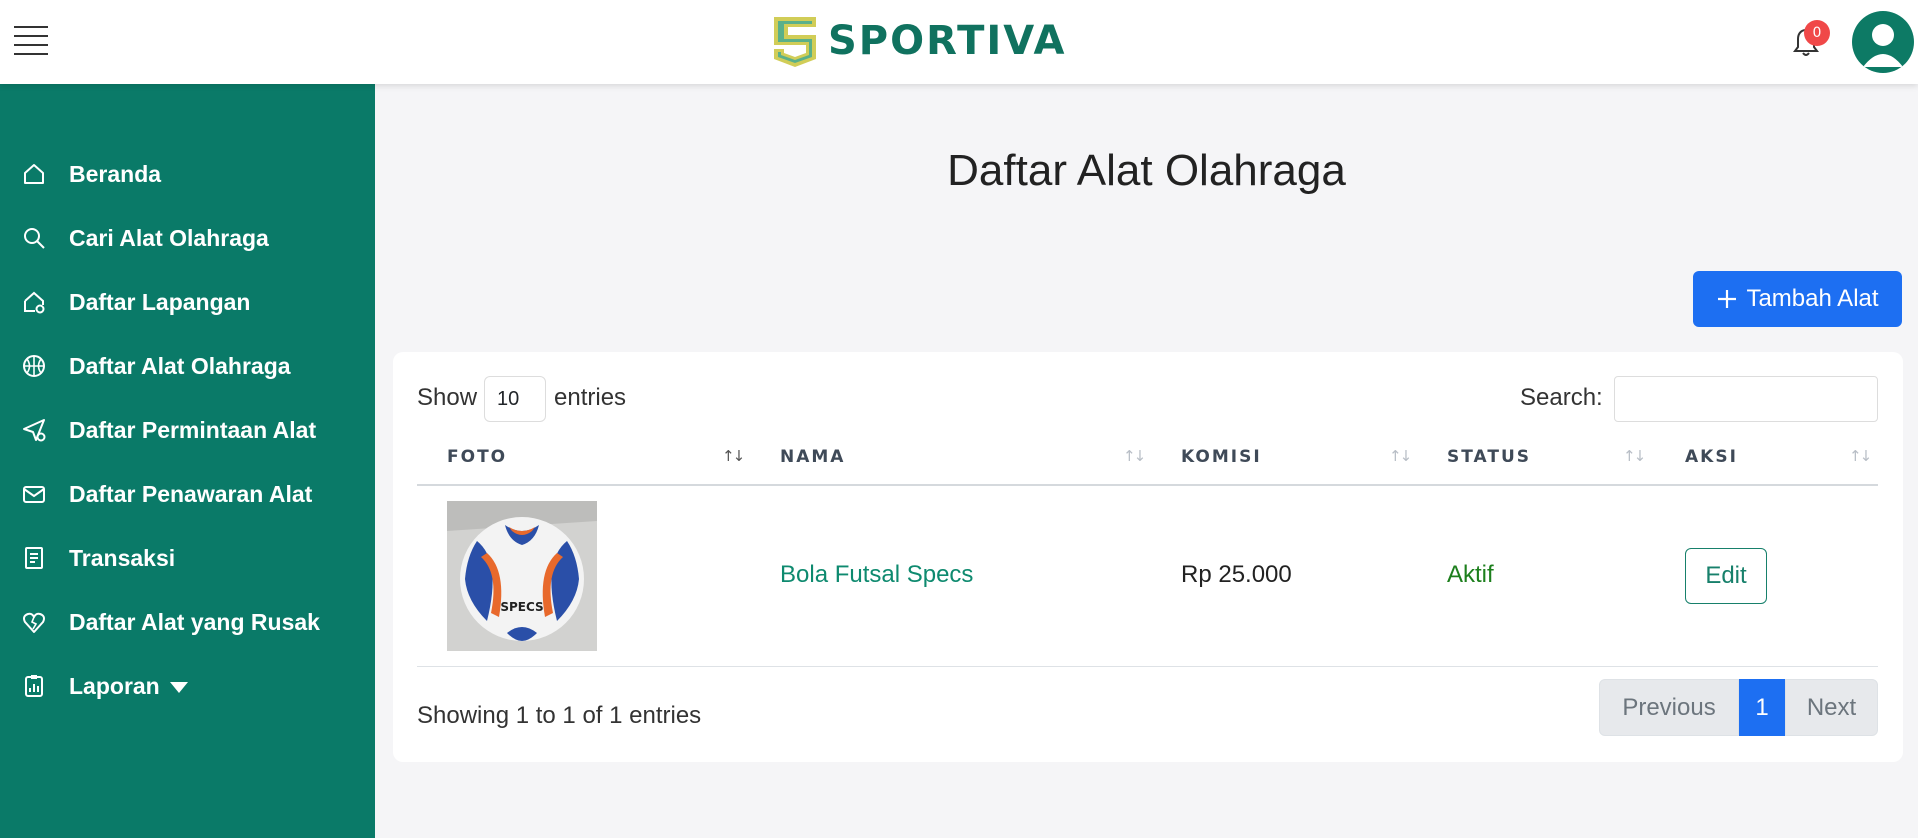 This screenshot has width=1918, height=838. I want to click on sidebar-item-label: Laporan, so click(128, 686).